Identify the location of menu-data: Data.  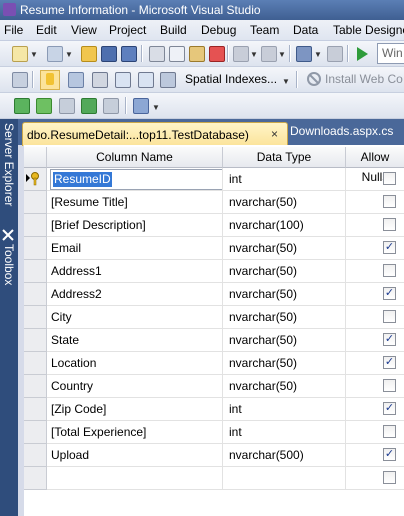
(305, 30).